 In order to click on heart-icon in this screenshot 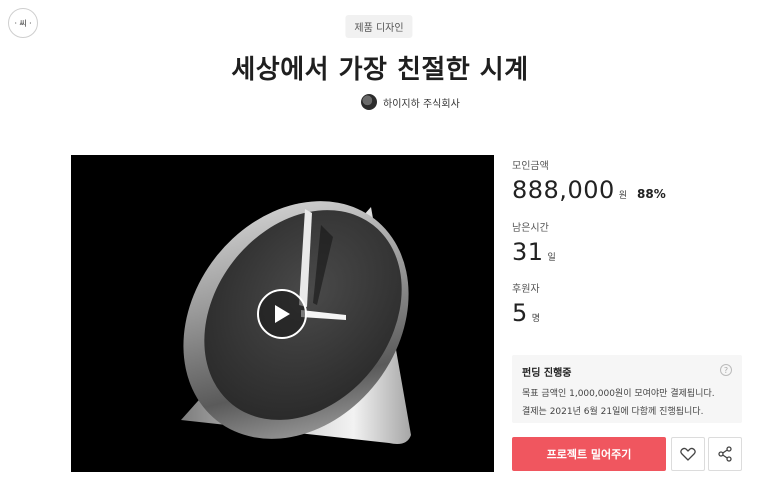, I will do `click(688, 454)`.